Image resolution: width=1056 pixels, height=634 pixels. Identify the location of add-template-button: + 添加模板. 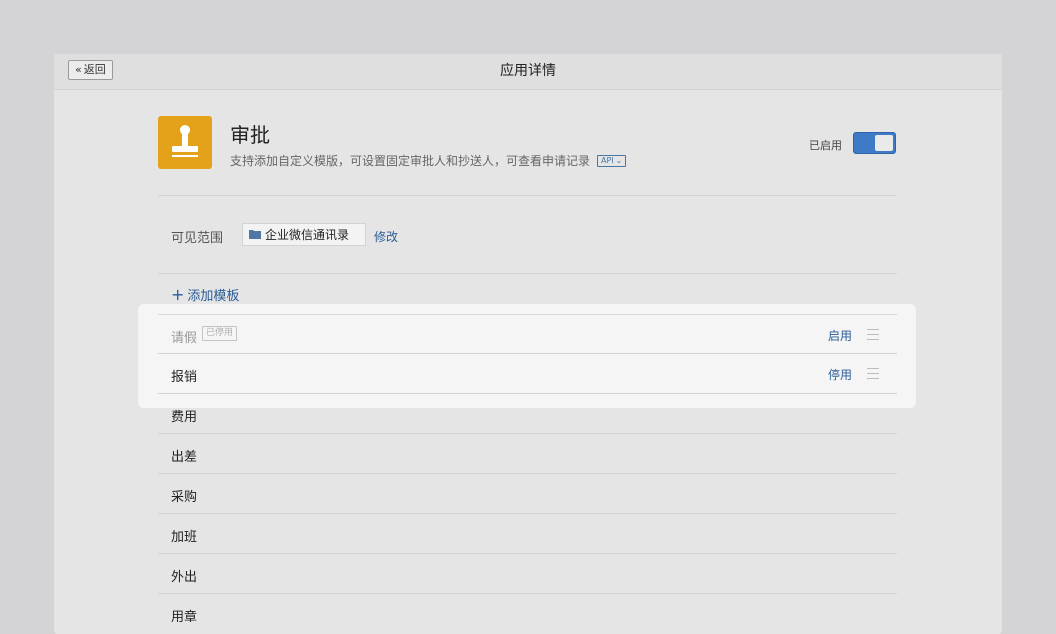
(205, 295).